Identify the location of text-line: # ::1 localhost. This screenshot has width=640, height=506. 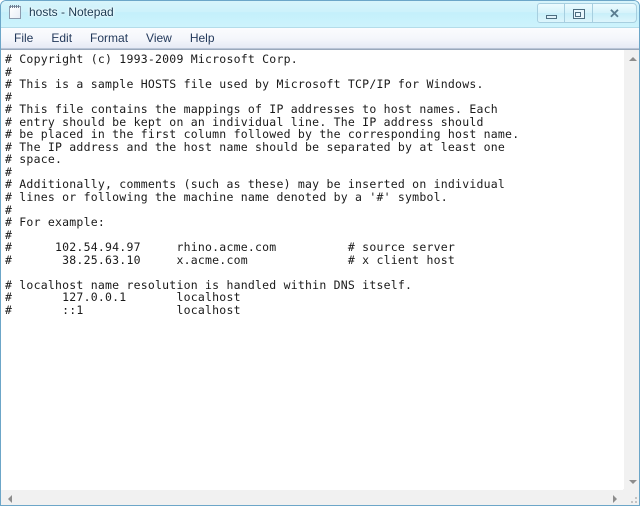
(123, 309).